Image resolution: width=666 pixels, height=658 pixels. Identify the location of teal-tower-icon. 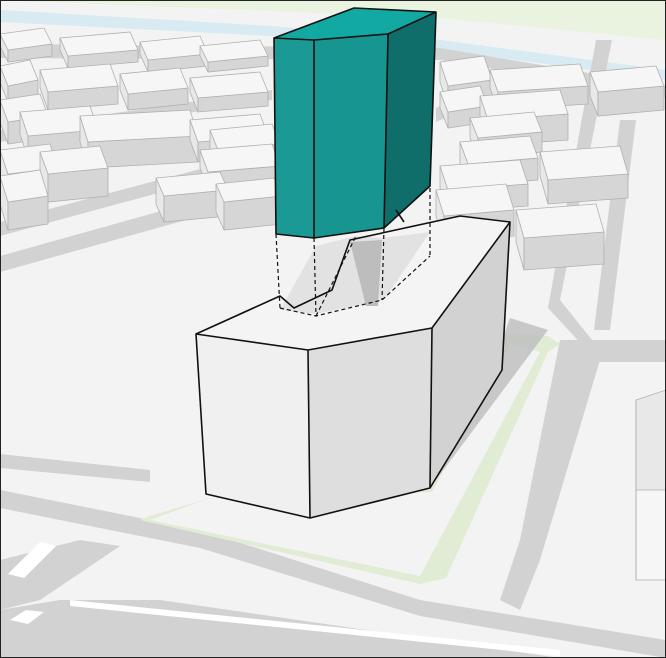
(355, 123).